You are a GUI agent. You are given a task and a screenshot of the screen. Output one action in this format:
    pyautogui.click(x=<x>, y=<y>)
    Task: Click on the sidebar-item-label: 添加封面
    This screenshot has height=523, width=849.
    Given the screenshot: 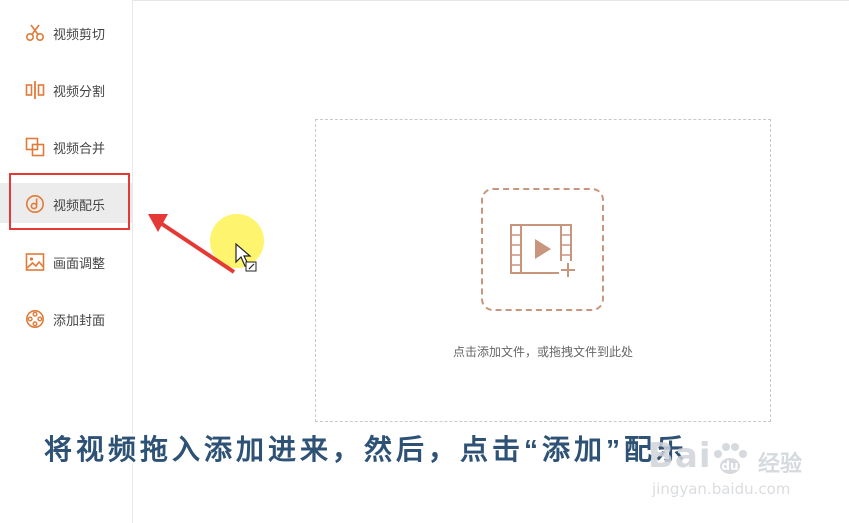 What is the action you would take?
    pyautogui.click(x=79, y=320)
    